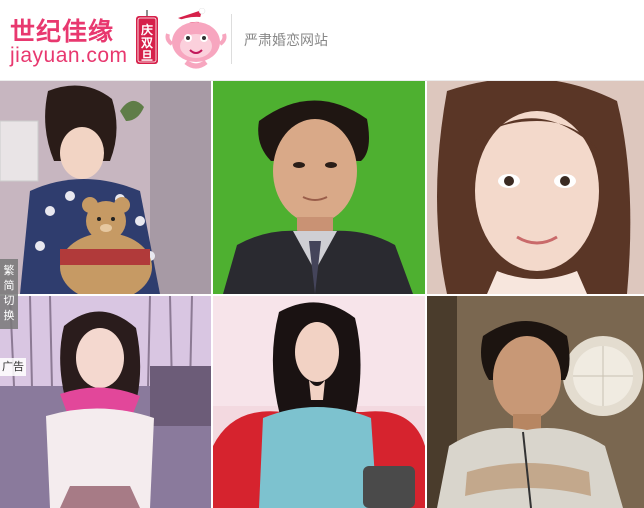  I want to click on mascot-icon, so click(196, 38).